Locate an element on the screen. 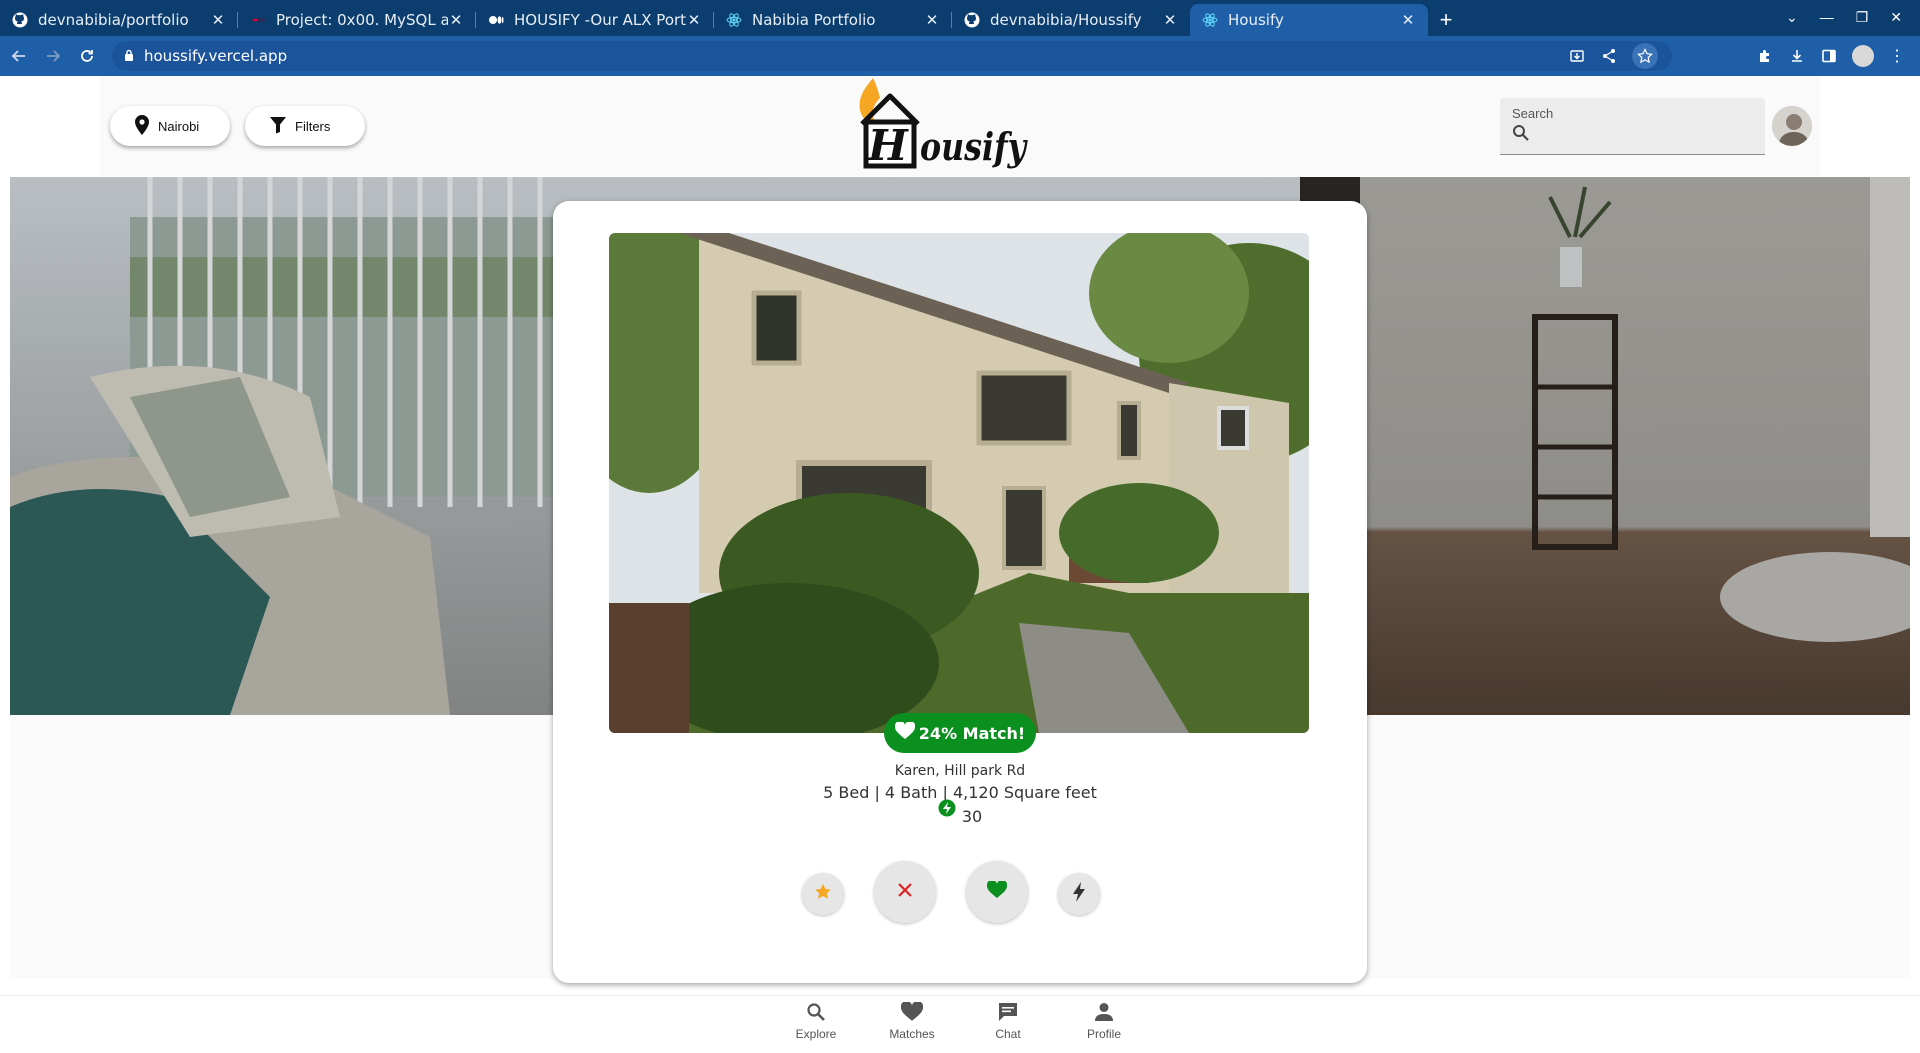 The height and width of the screenshot is (1053, 1920). listing-score: 30 is located at coordinates (960, 813).